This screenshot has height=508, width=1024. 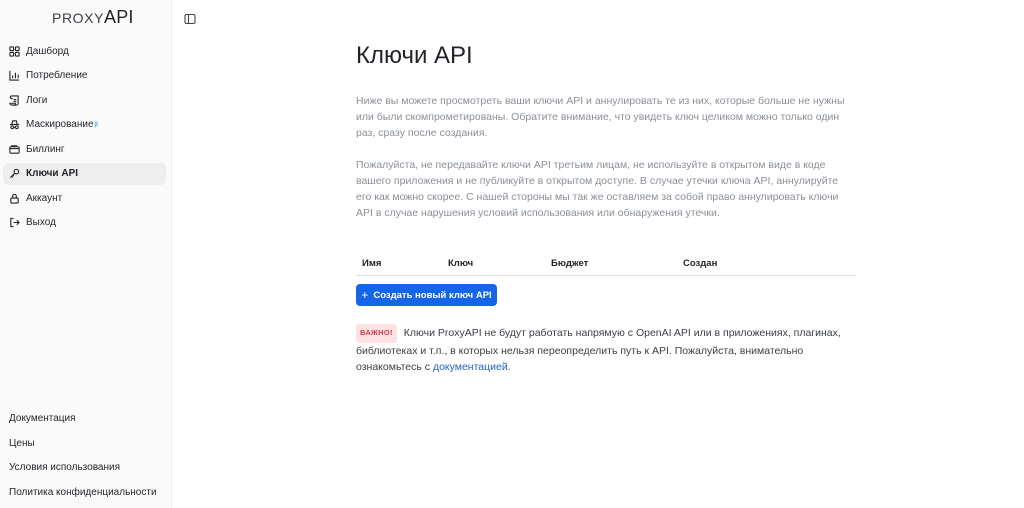 I want to click on lock-icon, so click(x=14, y=198).